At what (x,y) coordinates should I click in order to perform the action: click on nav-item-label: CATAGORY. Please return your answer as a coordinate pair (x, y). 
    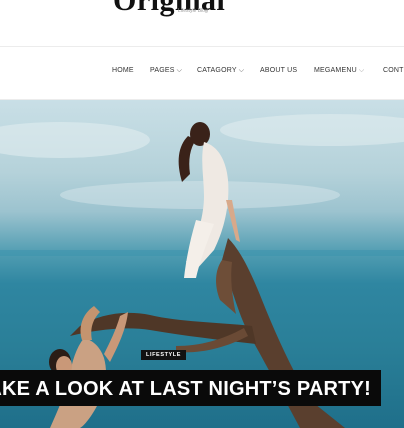
    Looking at the image, I should click on (217, 70).